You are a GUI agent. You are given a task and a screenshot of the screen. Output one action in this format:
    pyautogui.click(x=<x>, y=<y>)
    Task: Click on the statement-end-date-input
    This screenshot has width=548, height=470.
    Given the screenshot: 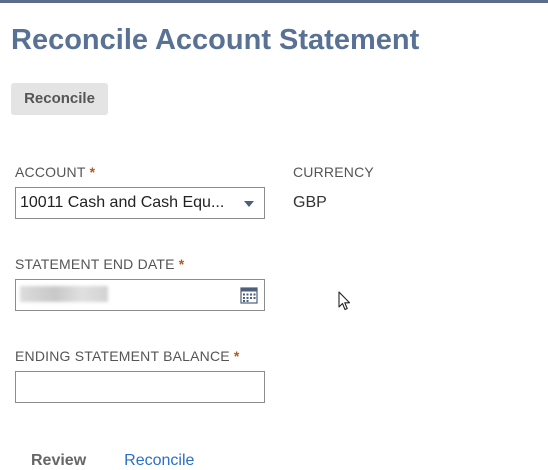 What is the action you would take?
    pyautogui.click(x=140, y=295)
    